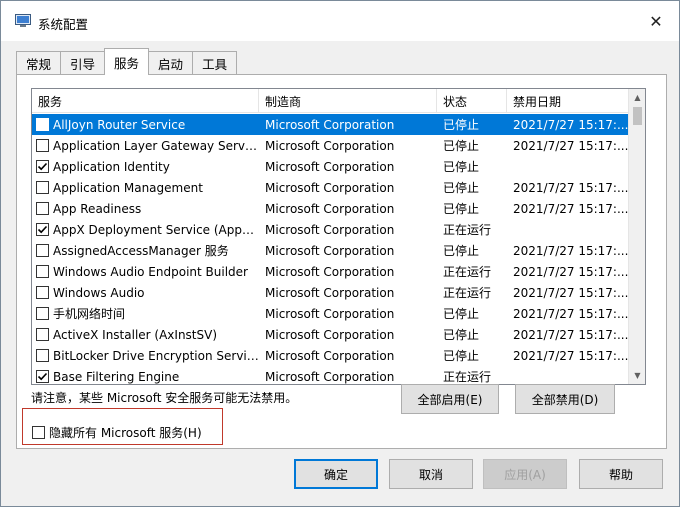 This screenshot has width=680, height=507. I want to click on service-name: Application Identity, so click(111, 166).